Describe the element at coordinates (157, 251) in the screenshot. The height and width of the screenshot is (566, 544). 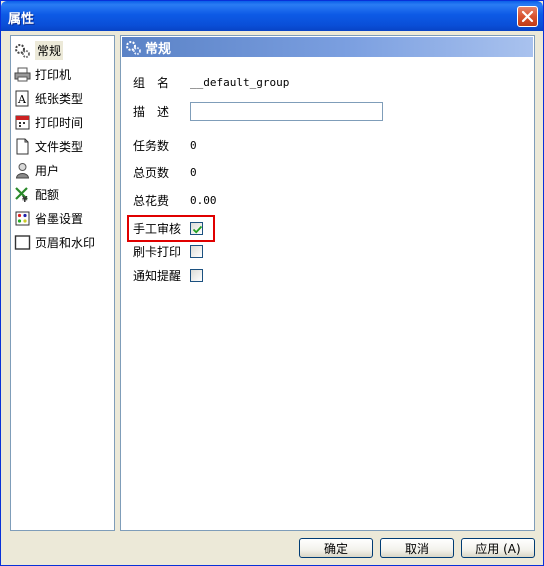
I see `card-print-label: 刷卡打印` at that location.